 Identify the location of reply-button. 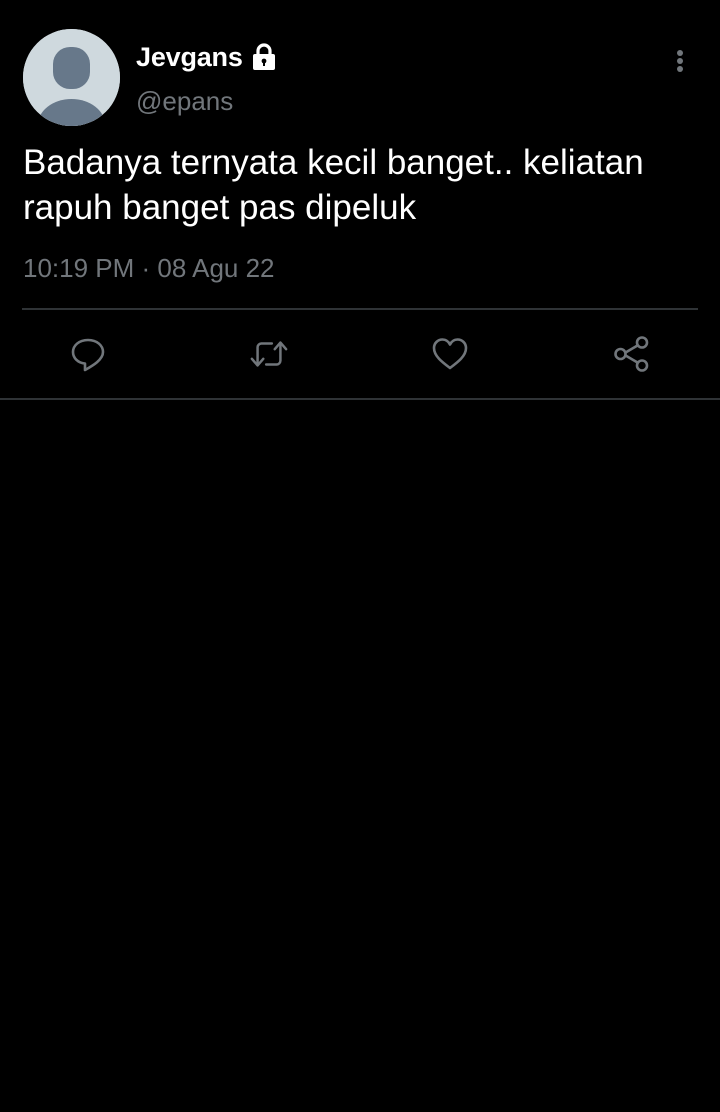
(88, 354).